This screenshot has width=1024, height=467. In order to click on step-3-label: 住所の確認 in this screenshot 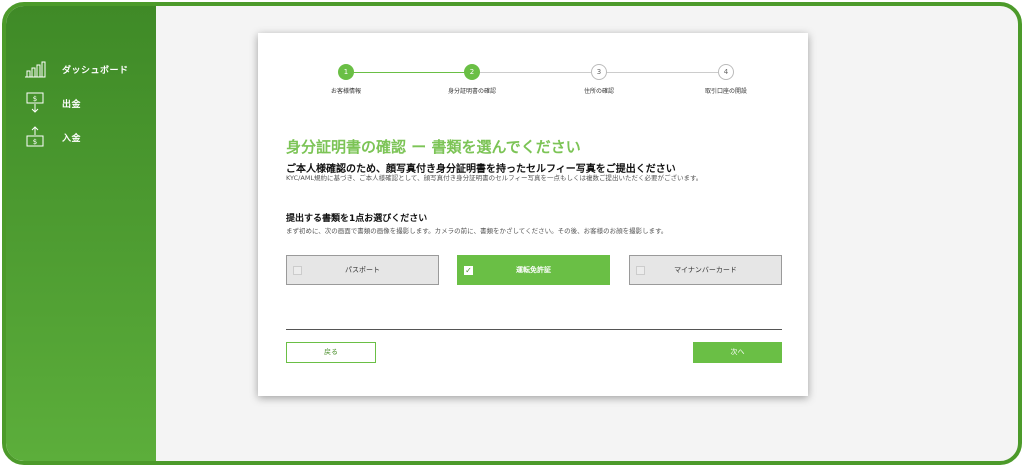, I will do `click(598, 91)`.